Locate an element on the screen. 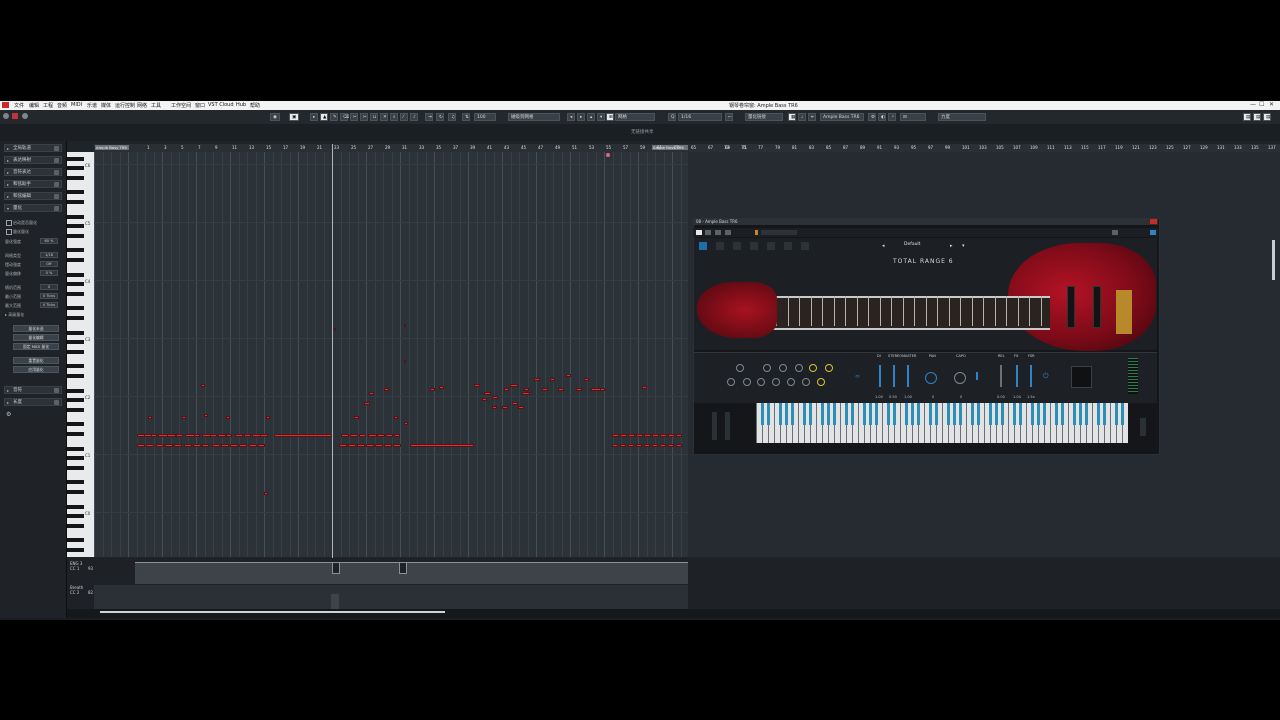 Image resolution: width=1280 pixels, height=720 pixels. preset-prev-icon: ◂ is located at coordinates (883, 246).